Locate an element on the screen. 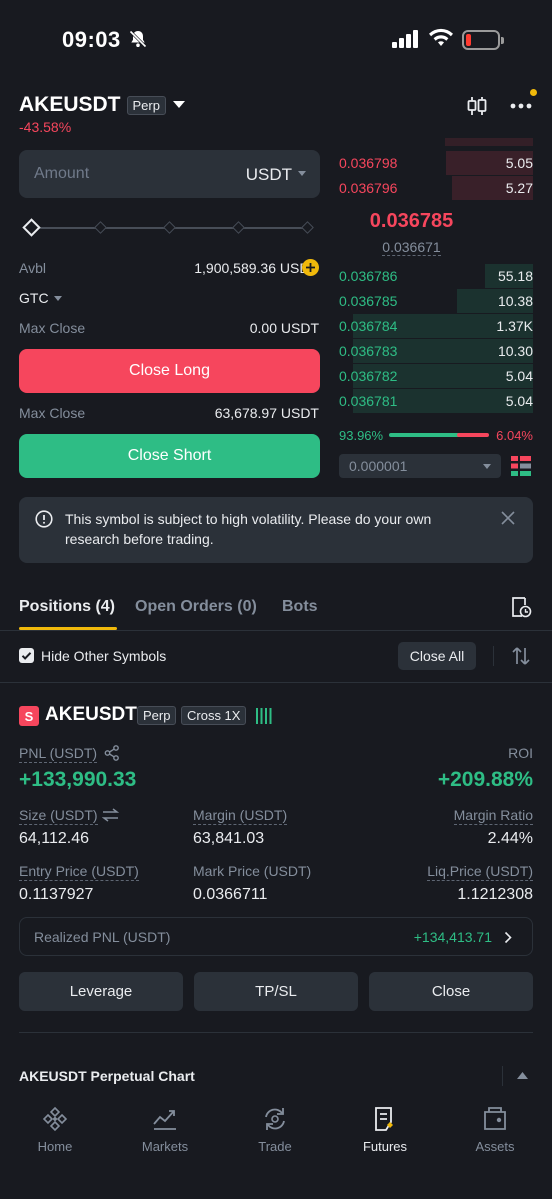 This screenshot has height=1199, width=552. hide-other-symbols-checkbox is located at coordinates (26, 655).